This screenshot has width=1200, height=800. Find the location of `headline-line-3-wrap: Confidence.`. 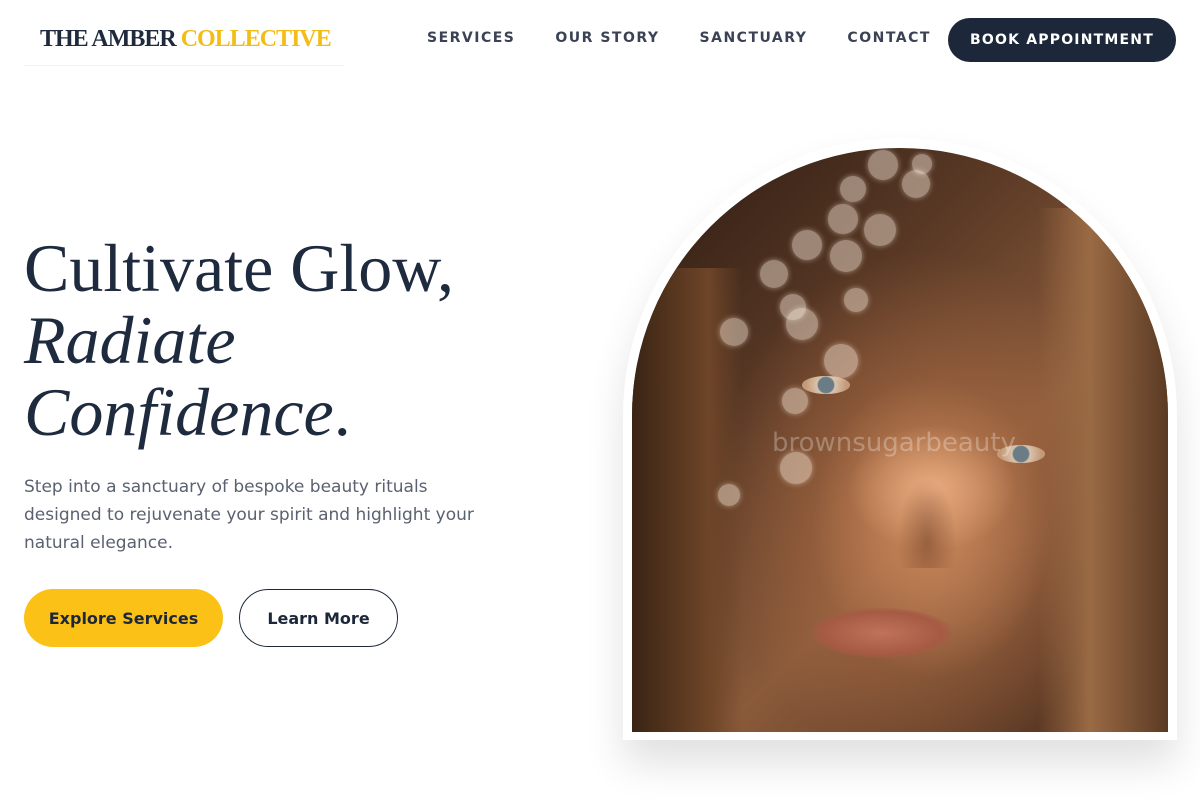

headline-line-3-wrap: Confidence. is located at coordinates (239, 412).